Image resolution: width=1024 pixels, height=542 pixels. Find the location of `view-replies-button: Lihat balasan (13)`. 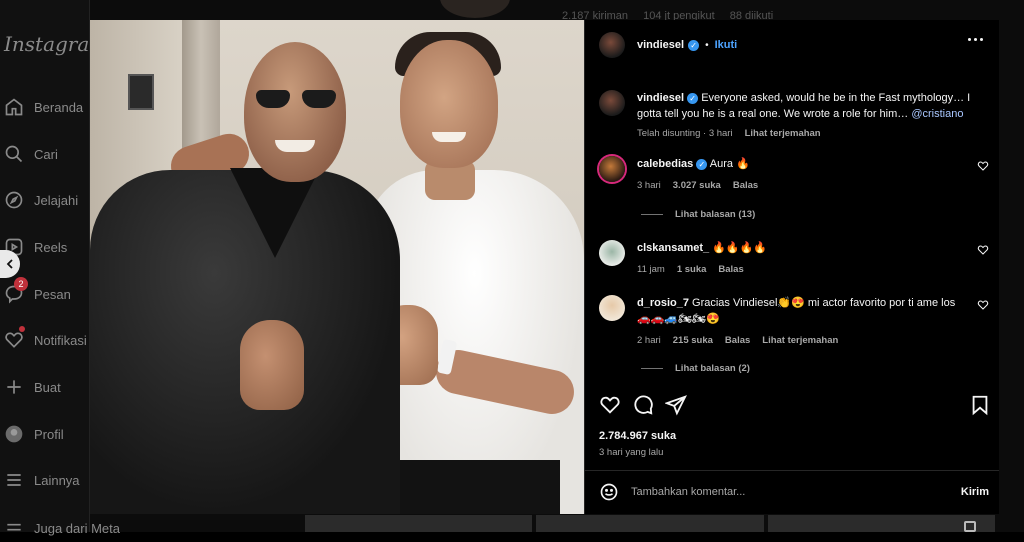

view-replies-button: Lihat balasan (13) is located at coordinates (698, 214).